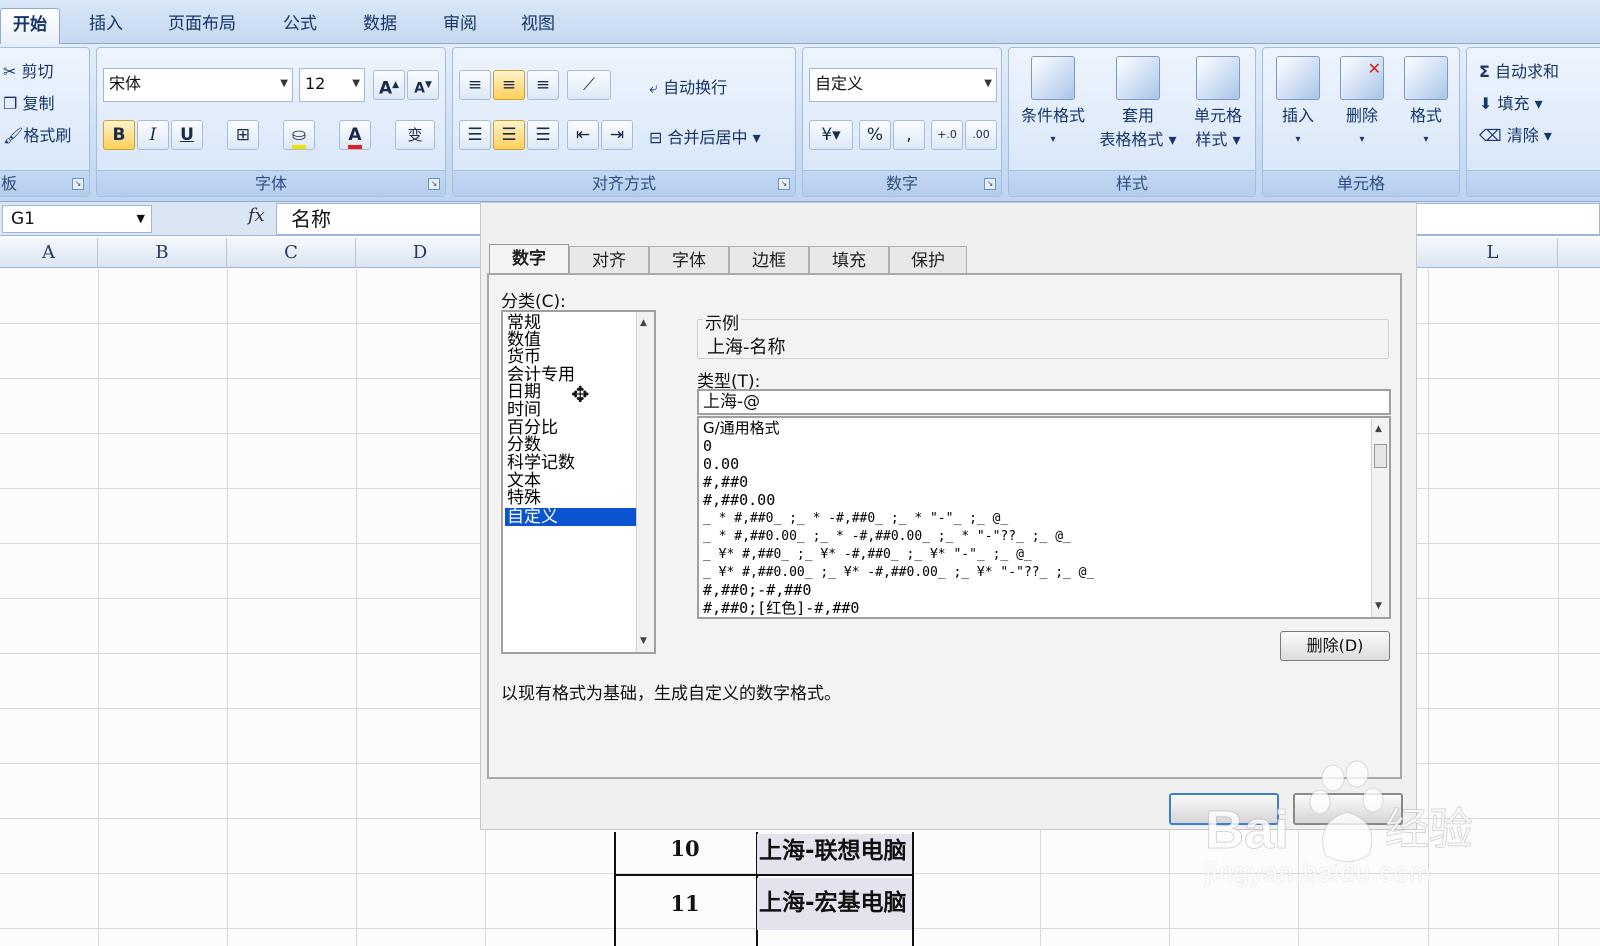  Describe the element at coordinates (757, 590) in the screenshot. I see `list-item: #,##0;-#,##0` at that location.